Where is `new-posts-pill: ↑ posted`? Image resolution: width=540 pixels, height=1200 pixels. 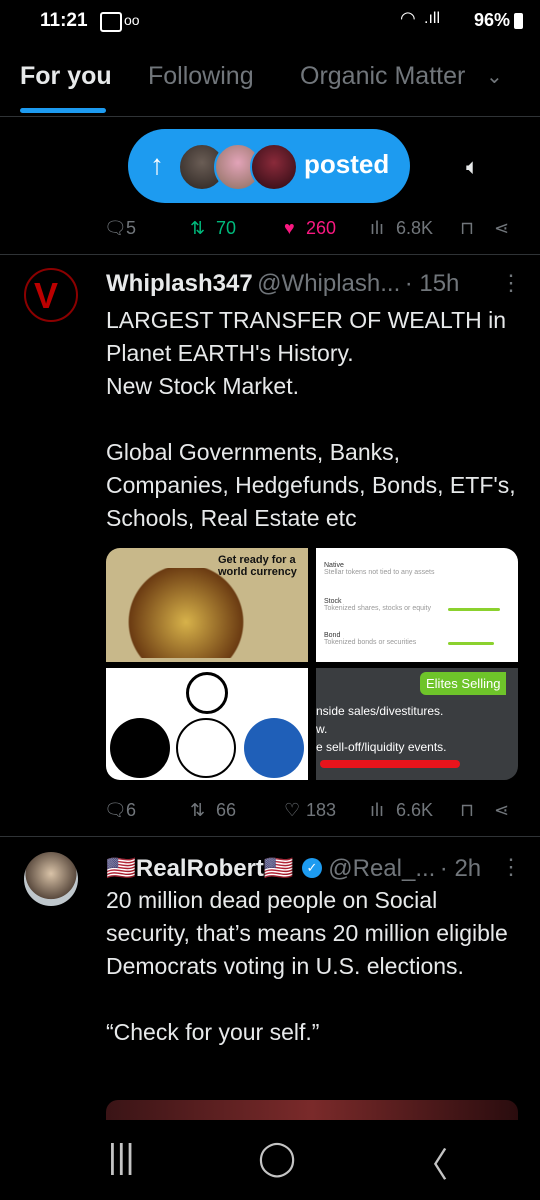
new-posts-pill: ↑ posted is located at coordinates (269, 166).